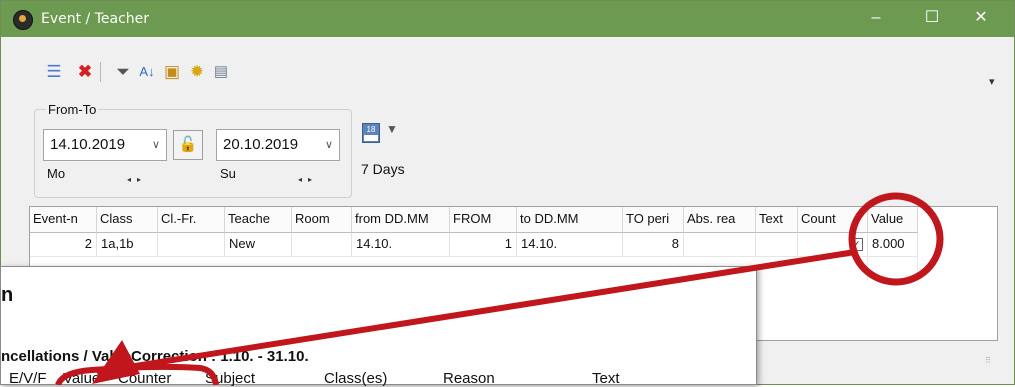 The height and width of the screenshot is (387, 1015). Describe the element at coordinates (258, 245) in the screenshot. I see `cell-teacher: New` at that location.